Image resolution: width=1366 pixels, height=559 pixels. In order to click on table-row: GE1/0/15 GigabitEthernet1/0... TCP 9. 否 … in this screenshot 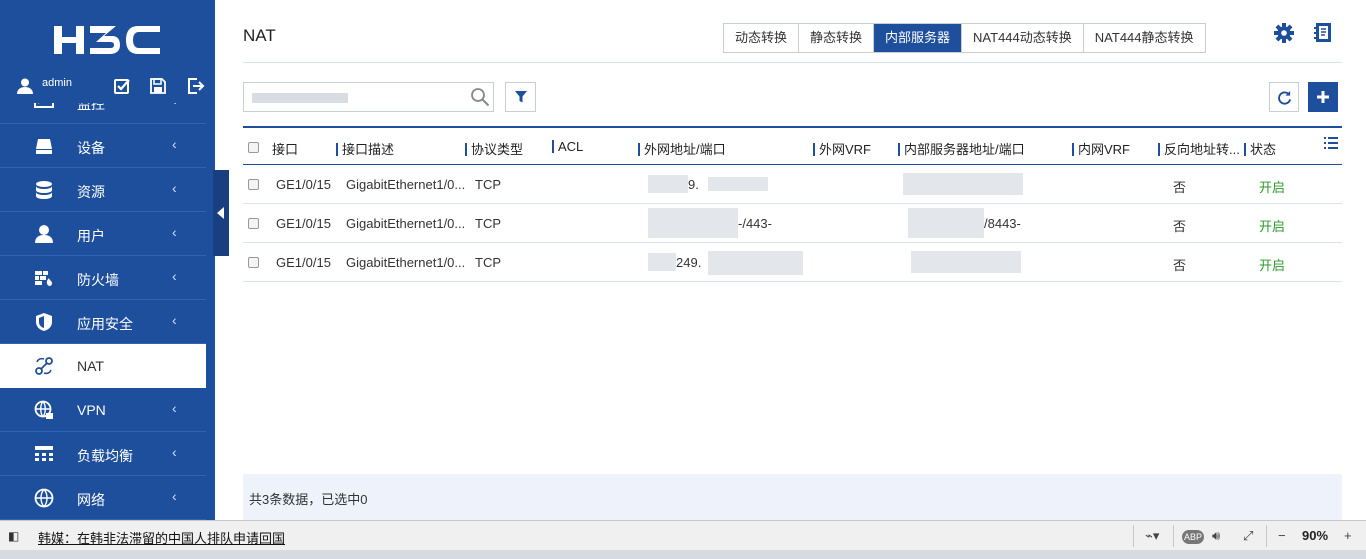, I will do `click(792, 184)`.